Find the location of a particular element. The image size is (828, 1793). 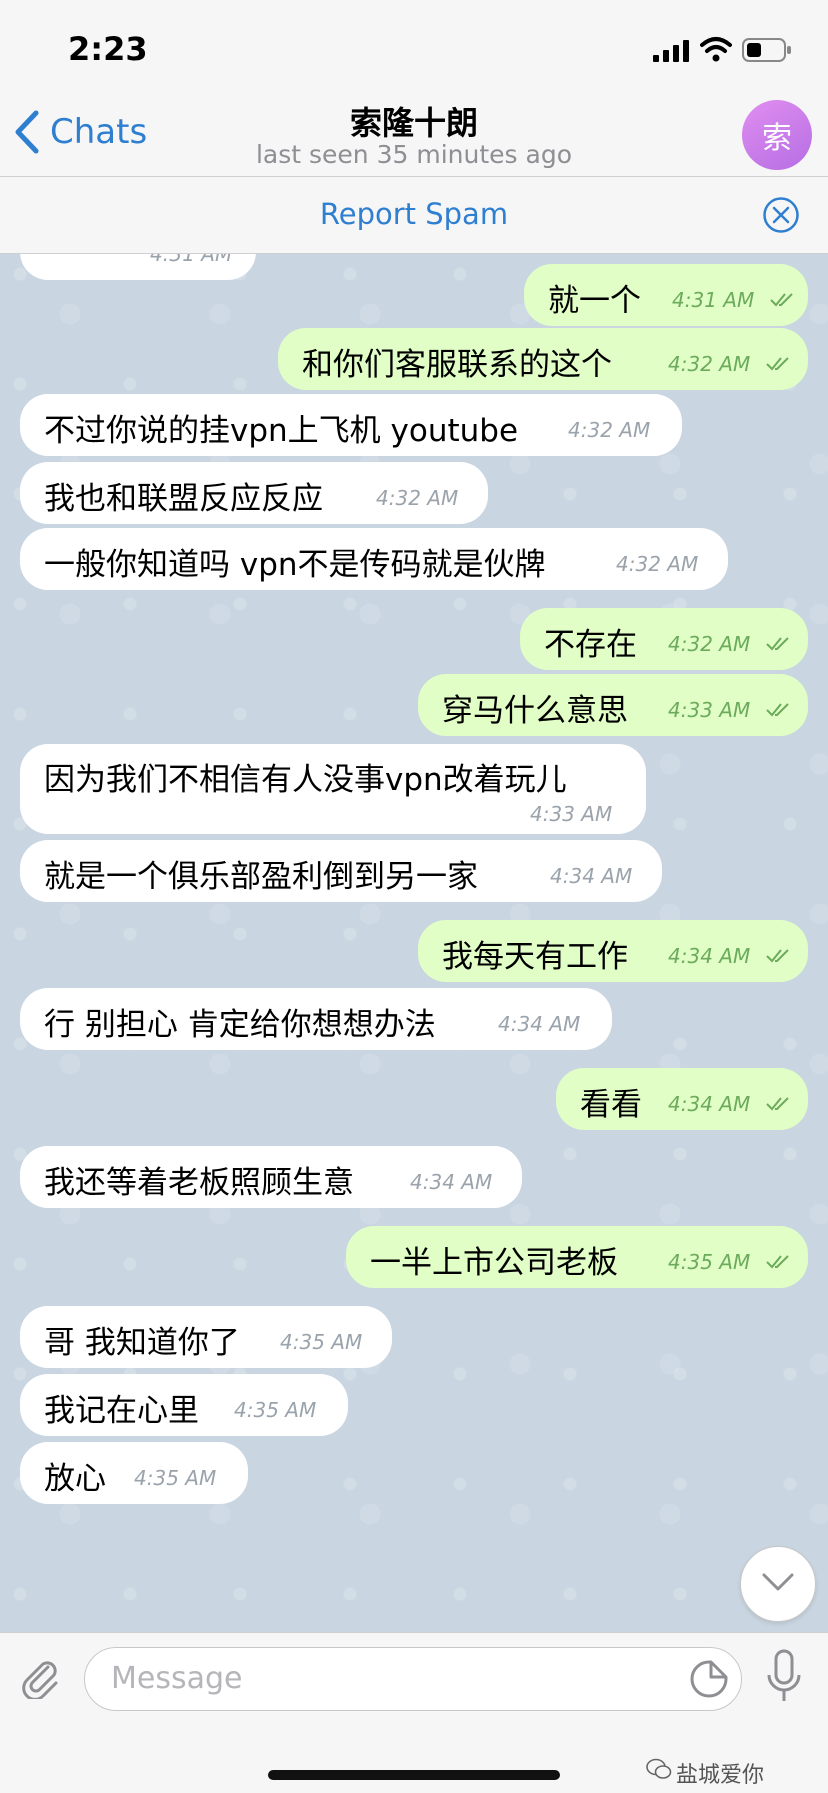

cellular-signal-icon is located at coordinates (671, 51).